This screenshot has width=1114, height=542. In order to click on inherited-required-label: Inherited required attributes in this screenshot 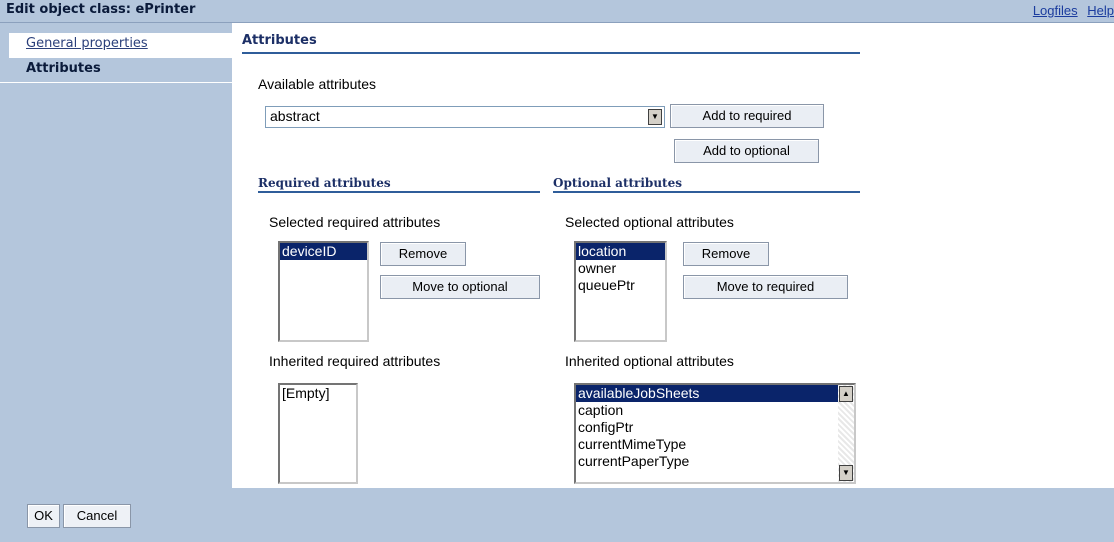, I will do `click(355, 361)`.